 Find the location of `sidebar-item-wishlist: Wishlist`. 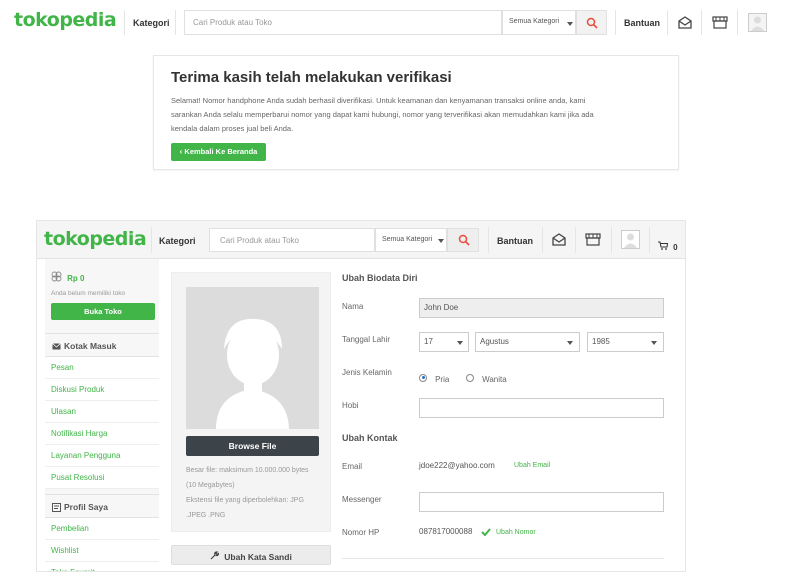

sidebar-item-wishlist: Wishlist is located at coordinates (102, 551).